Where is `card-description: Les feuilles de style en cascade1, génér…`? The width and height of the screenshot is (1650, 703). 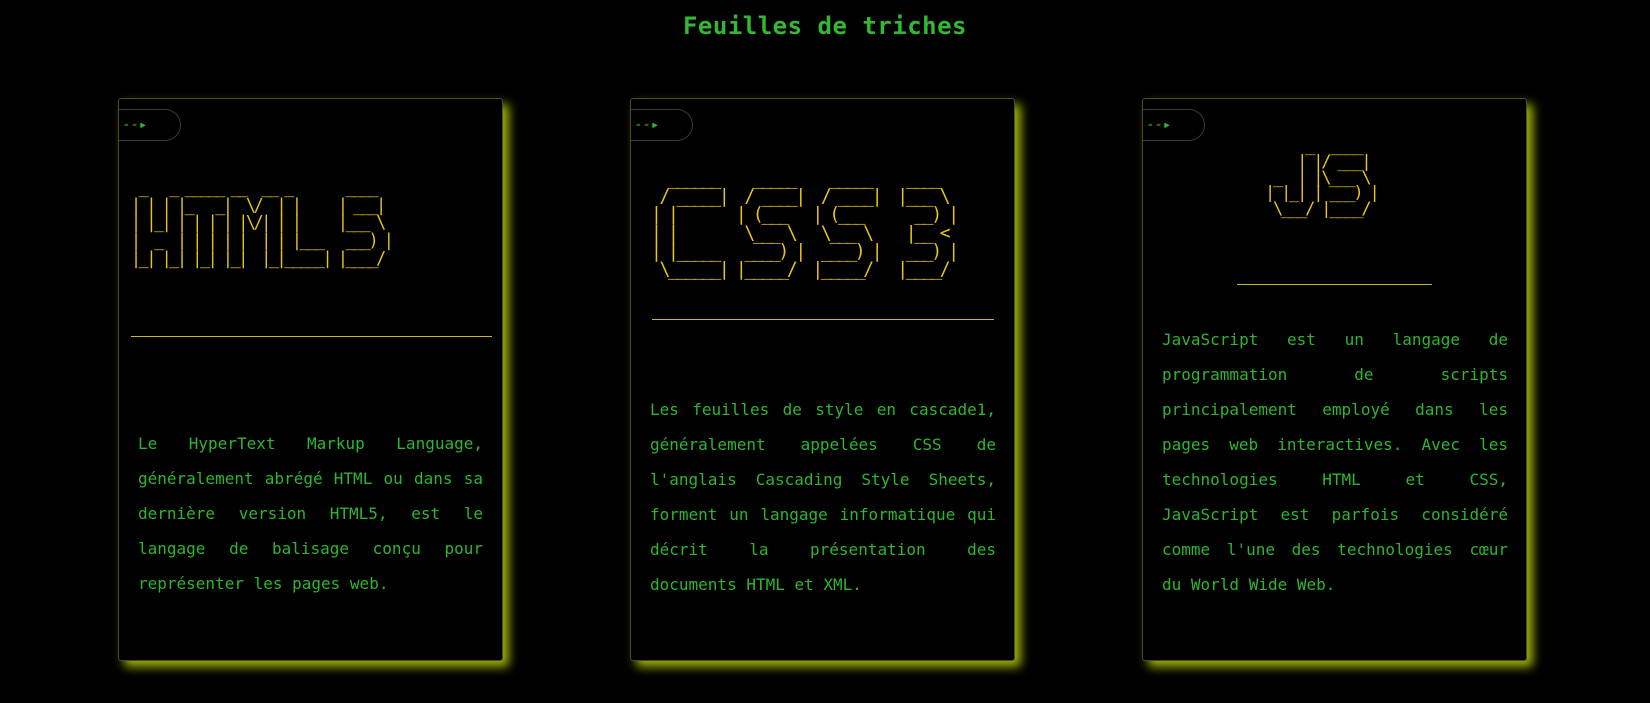 card-description: Les feuilles de style en cascade1, génér… is located at coordinates (823, 497).